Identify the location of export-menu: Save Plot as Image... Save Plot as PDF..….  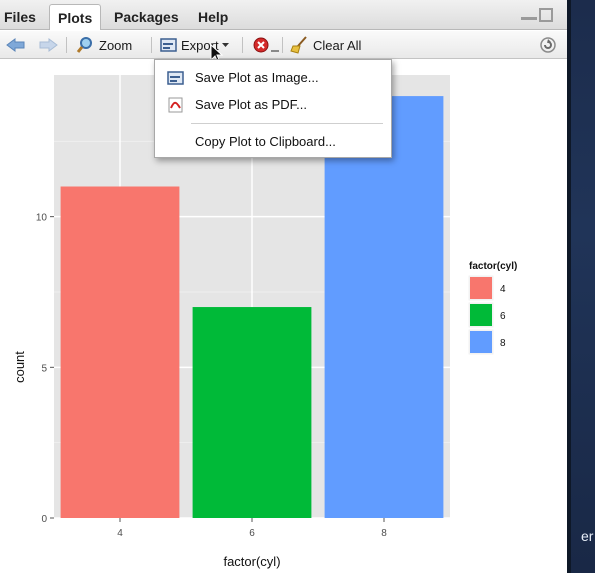
(273, 108).